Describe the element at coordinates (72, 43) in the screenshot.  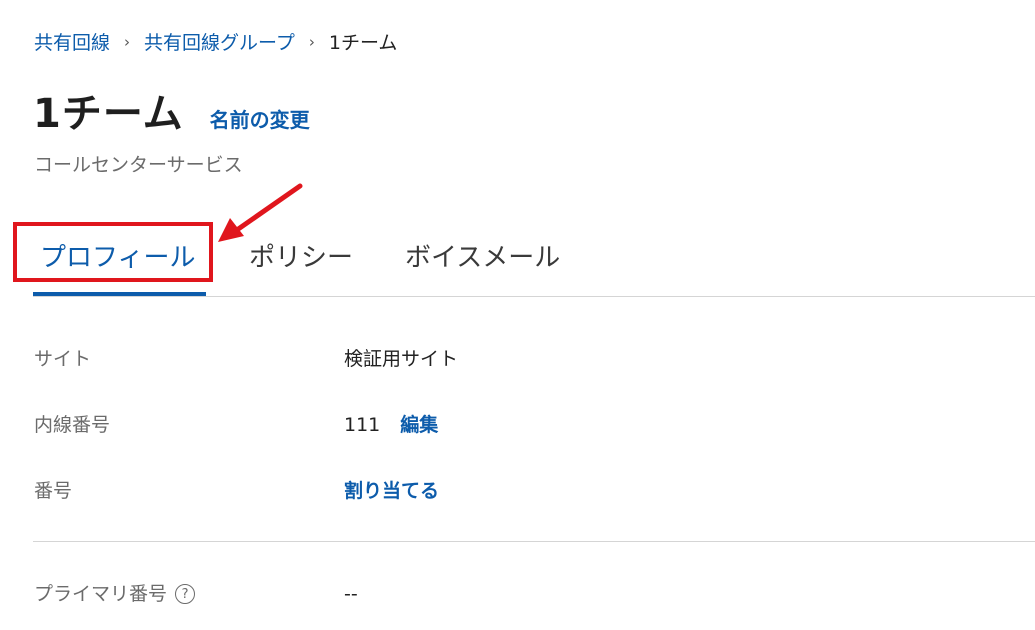
I see `breadcrumb-shared-lines: 共有回線` at that location.